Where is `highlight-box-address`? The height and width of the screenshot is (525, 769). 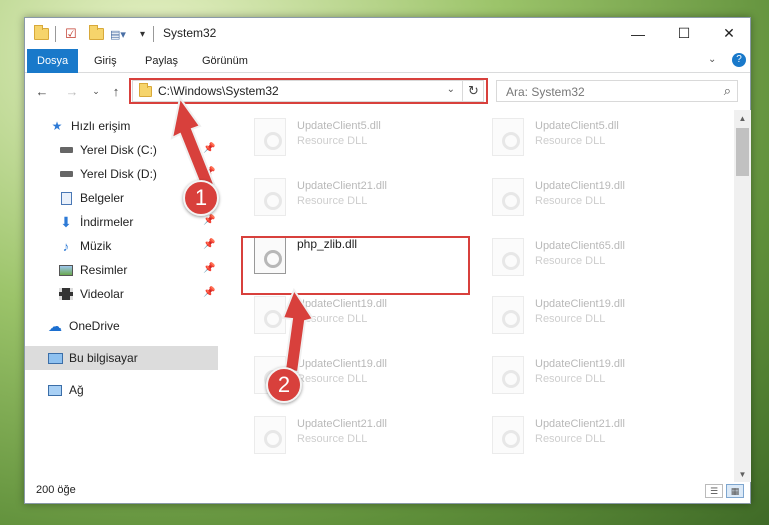 highlight-box-address is located at coordinates (308, 91).